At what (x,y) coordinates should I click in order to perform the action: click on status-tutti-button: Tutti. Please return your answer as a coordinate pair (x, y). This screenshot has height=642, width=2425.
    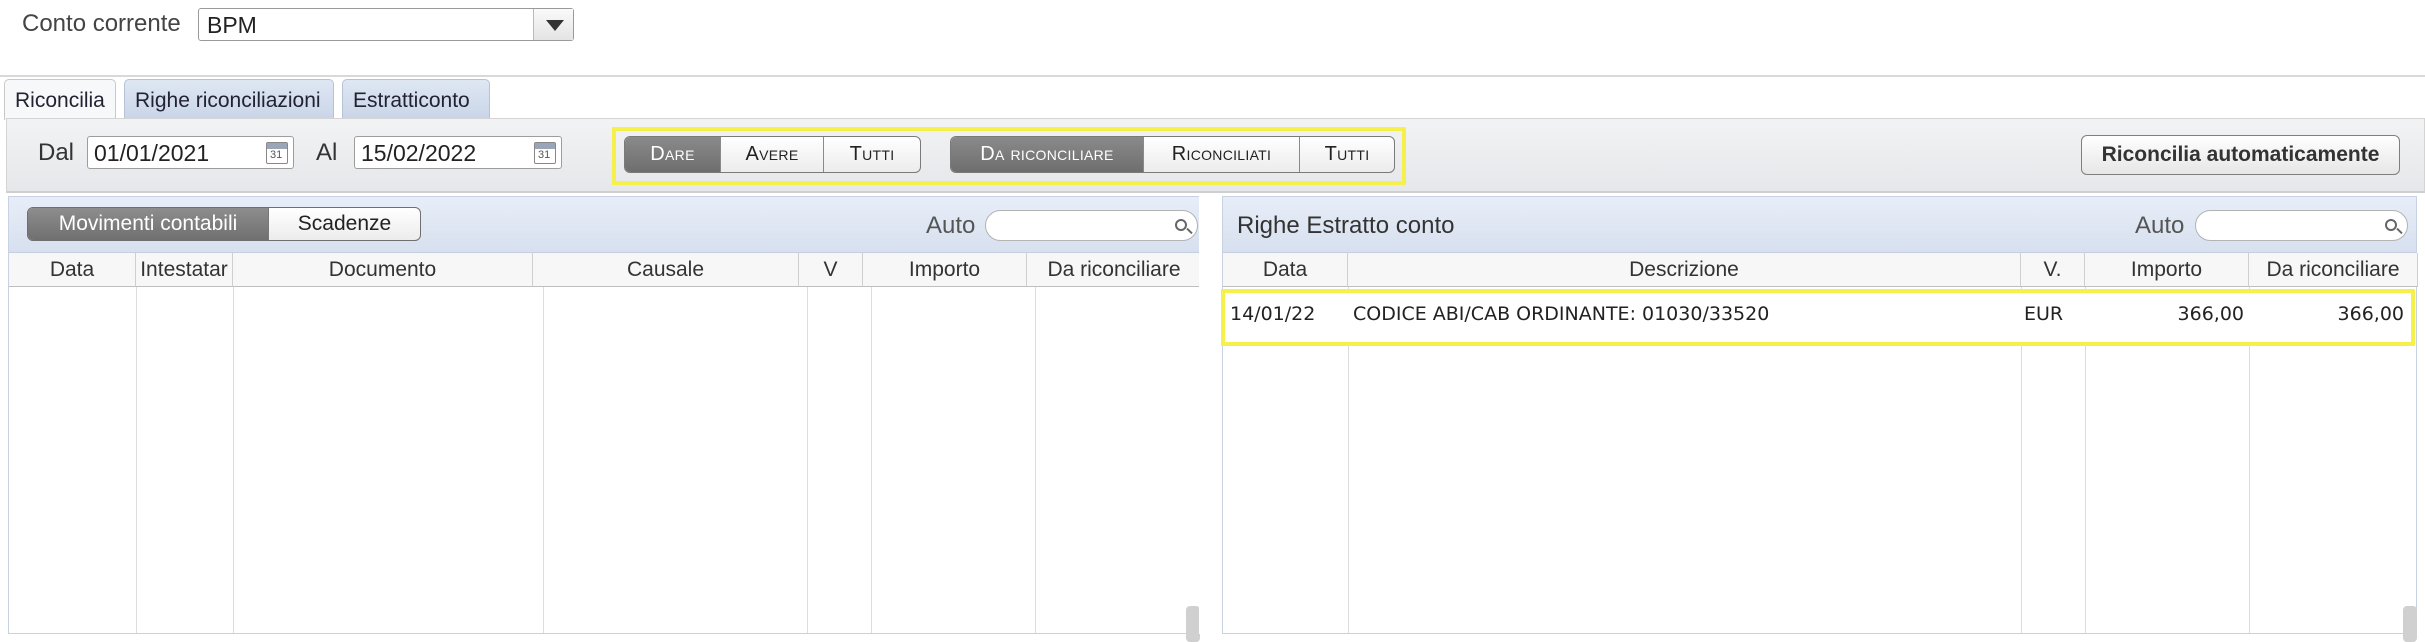
    Looking at the image, I should click on (1347, 154).